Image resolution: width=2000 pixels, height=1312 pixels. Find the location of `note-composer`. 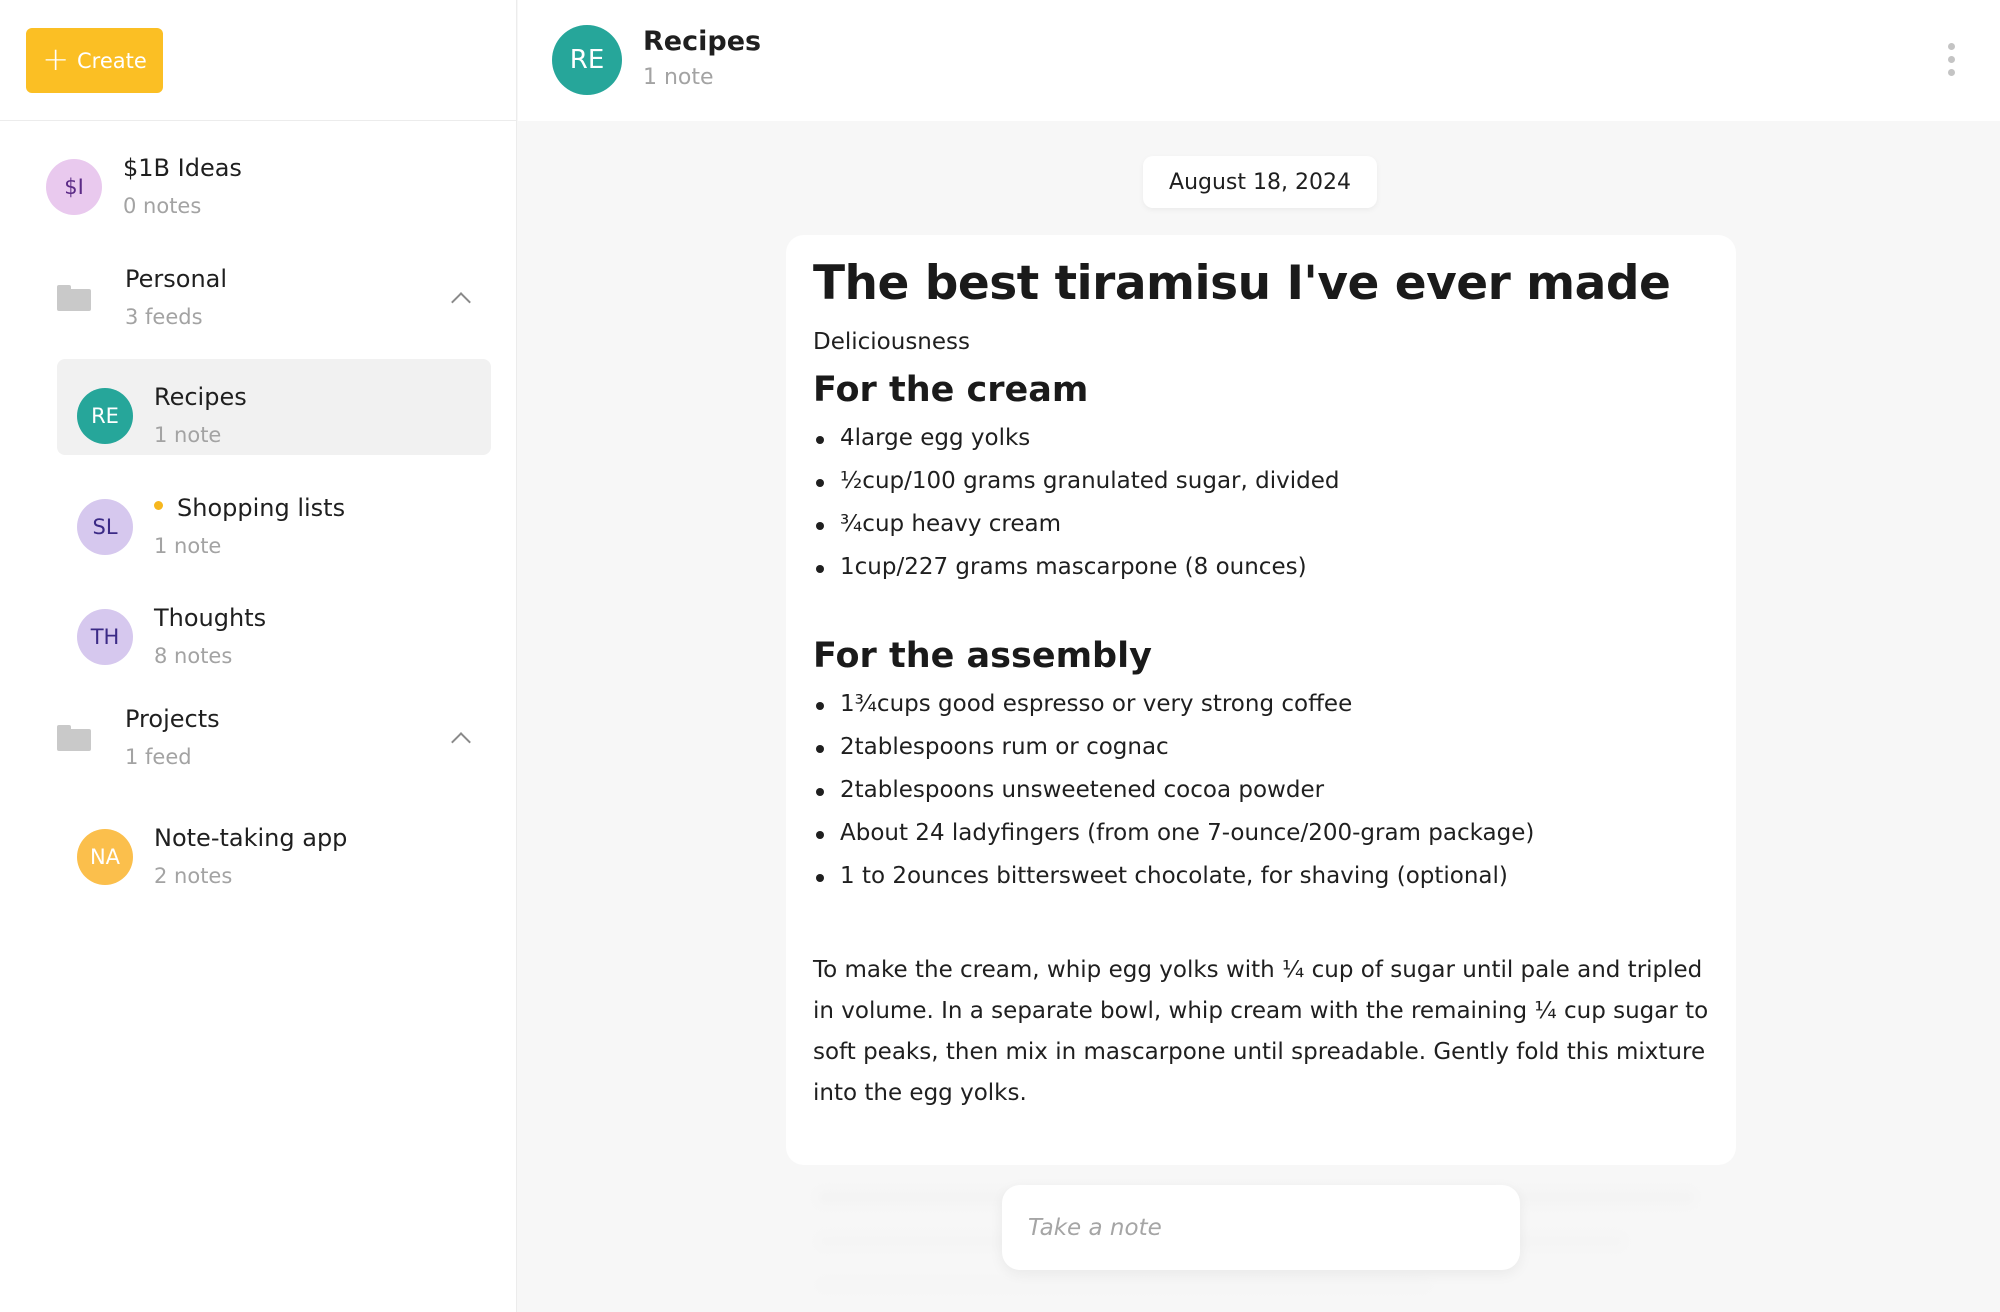

note-composer is located at coordinates (1261, 1227).